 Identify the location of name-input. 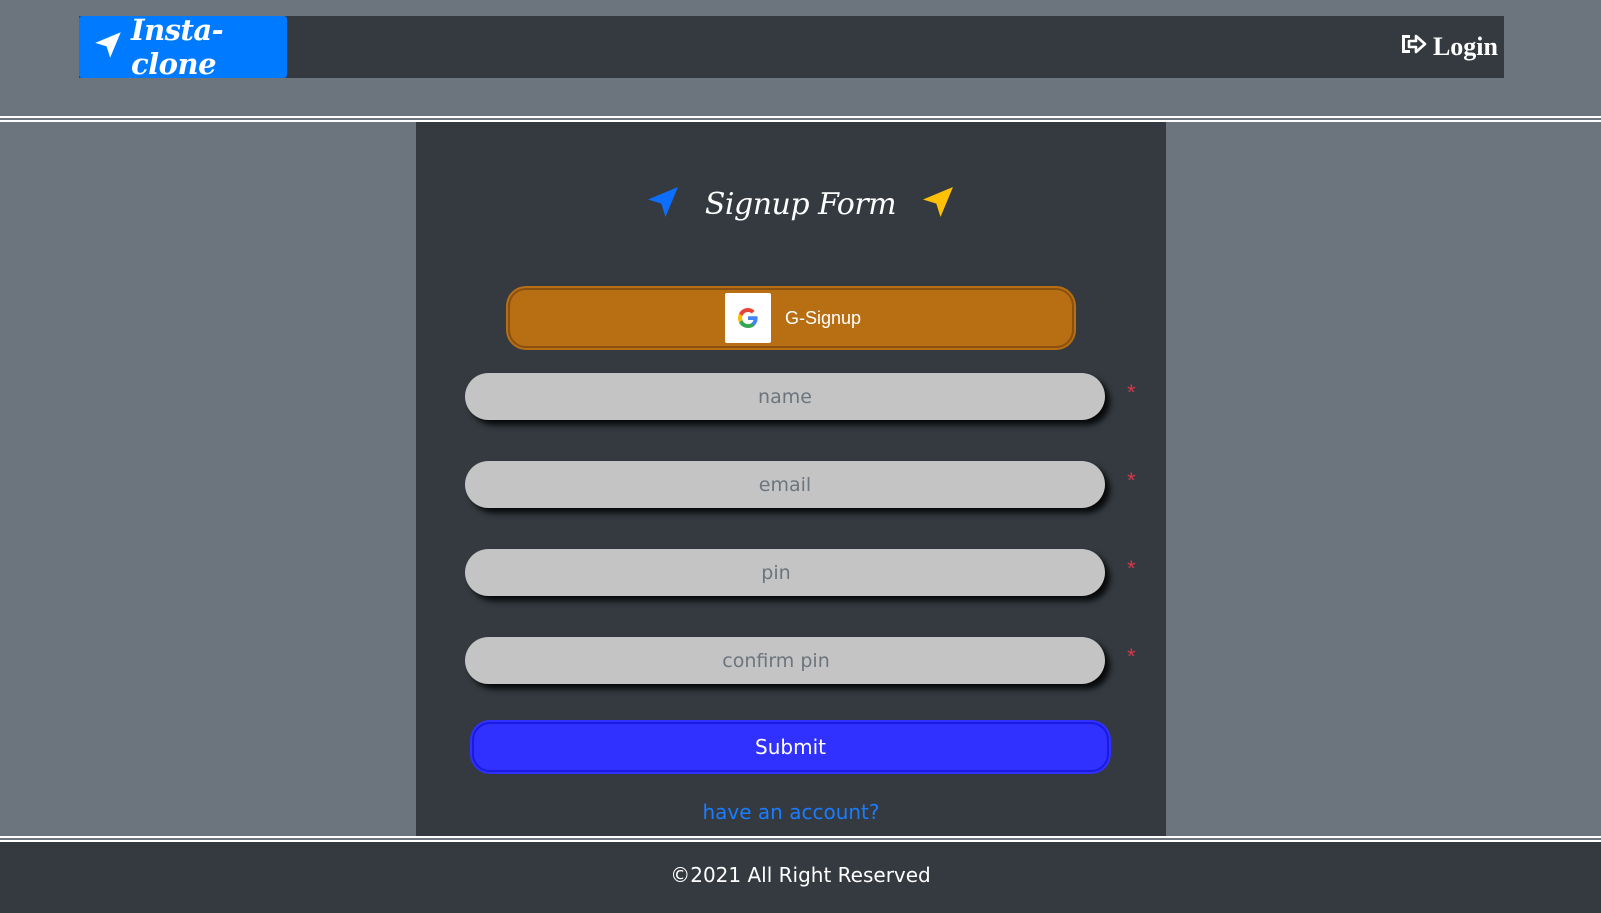
(785, 396).